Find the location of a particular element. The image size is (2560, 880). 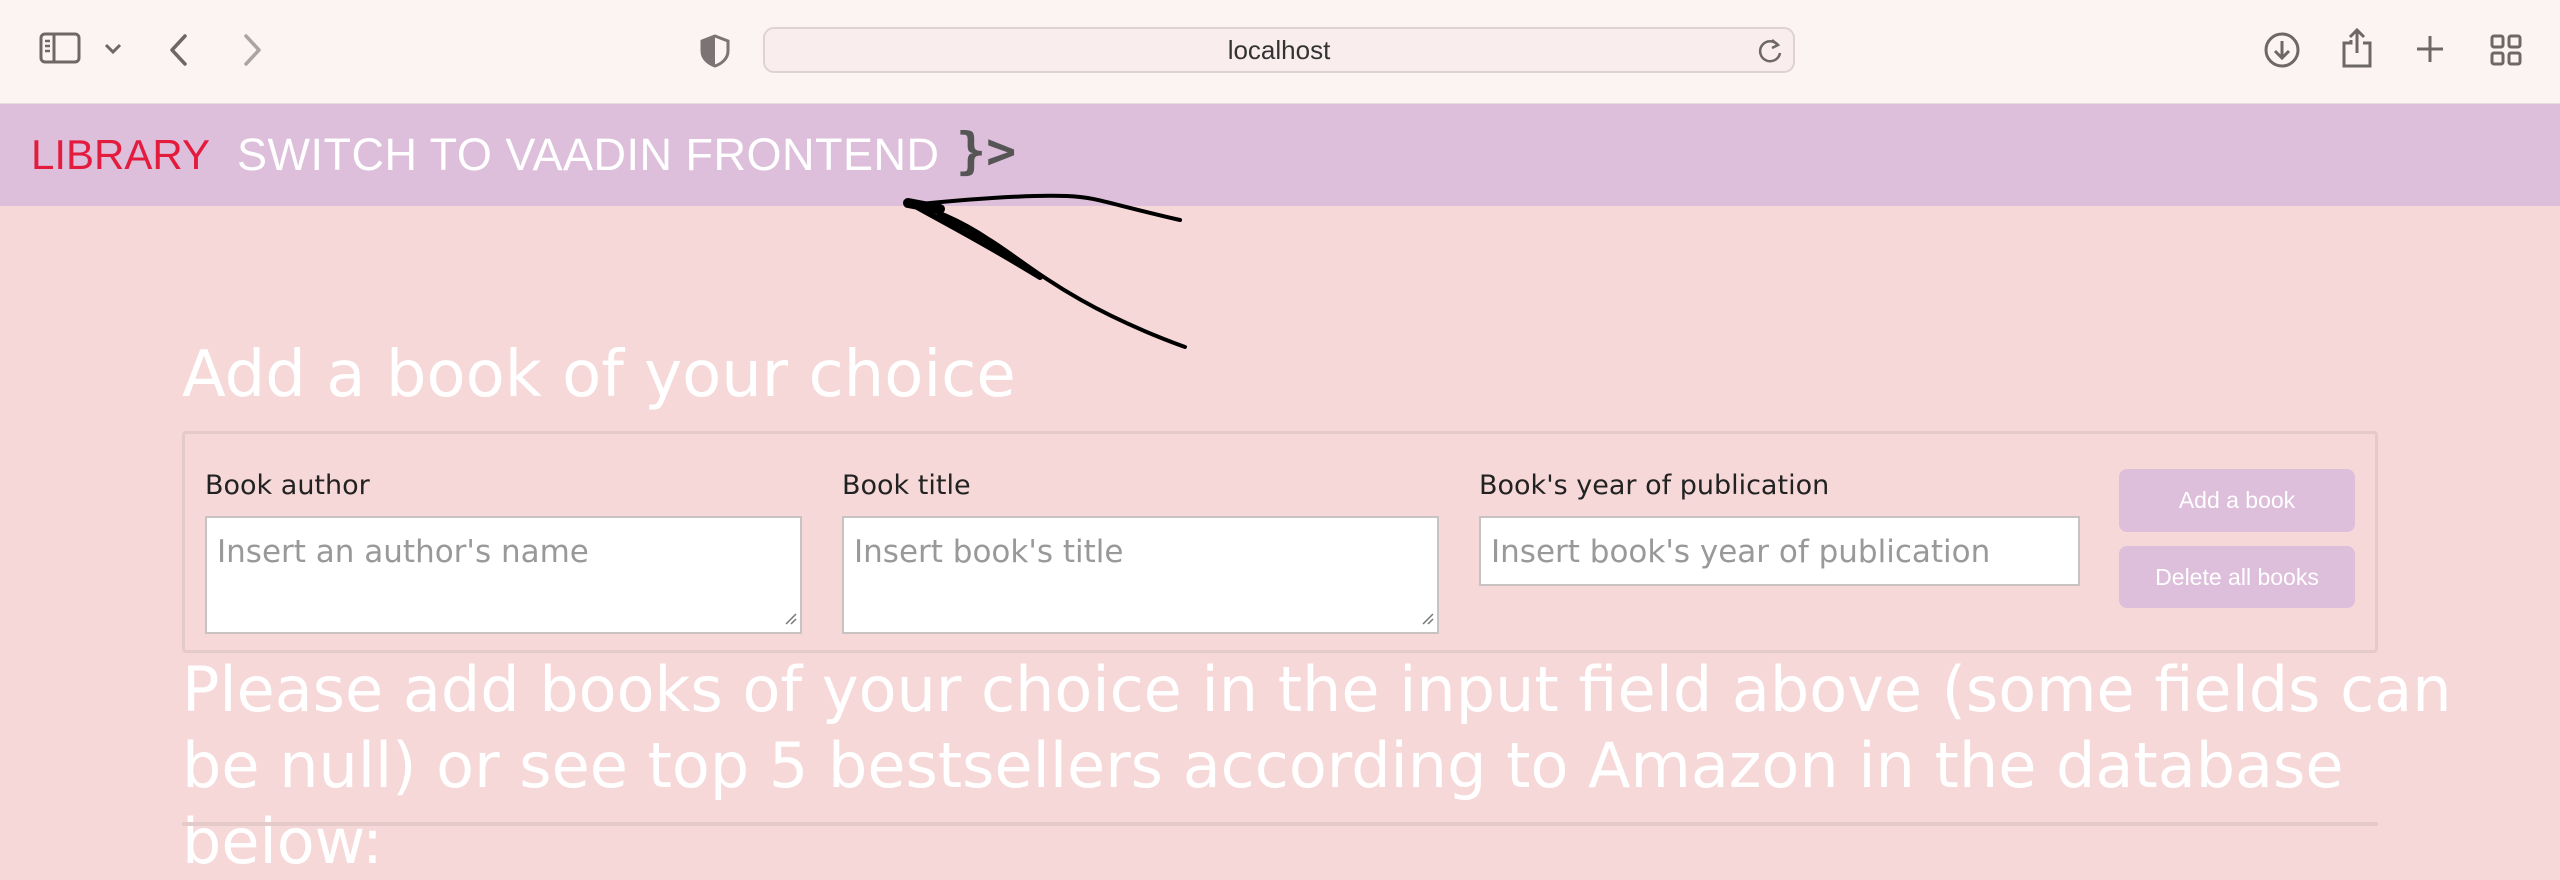

chevron-down-icon is located at coordinates (113, 49).